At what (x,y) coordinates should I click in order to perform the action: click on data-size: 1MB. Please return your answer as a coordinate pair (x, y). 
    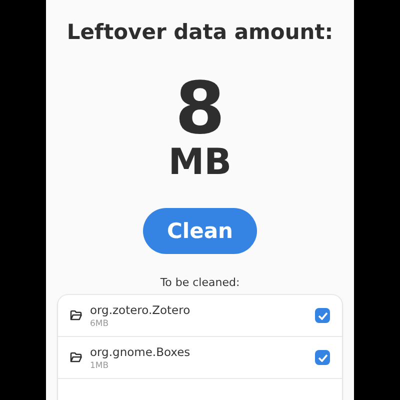
    Looking at the image, I should click on (100, 365).